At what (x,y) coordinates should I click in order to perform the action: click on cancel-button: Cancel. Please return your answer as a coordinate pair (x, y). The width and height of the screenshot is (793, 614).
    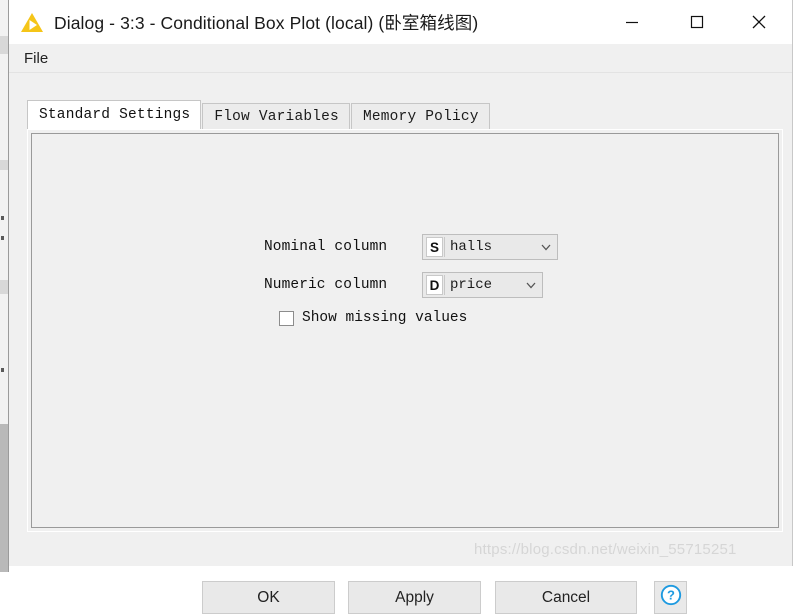
    Looking at the image, I should click on (566, 597).